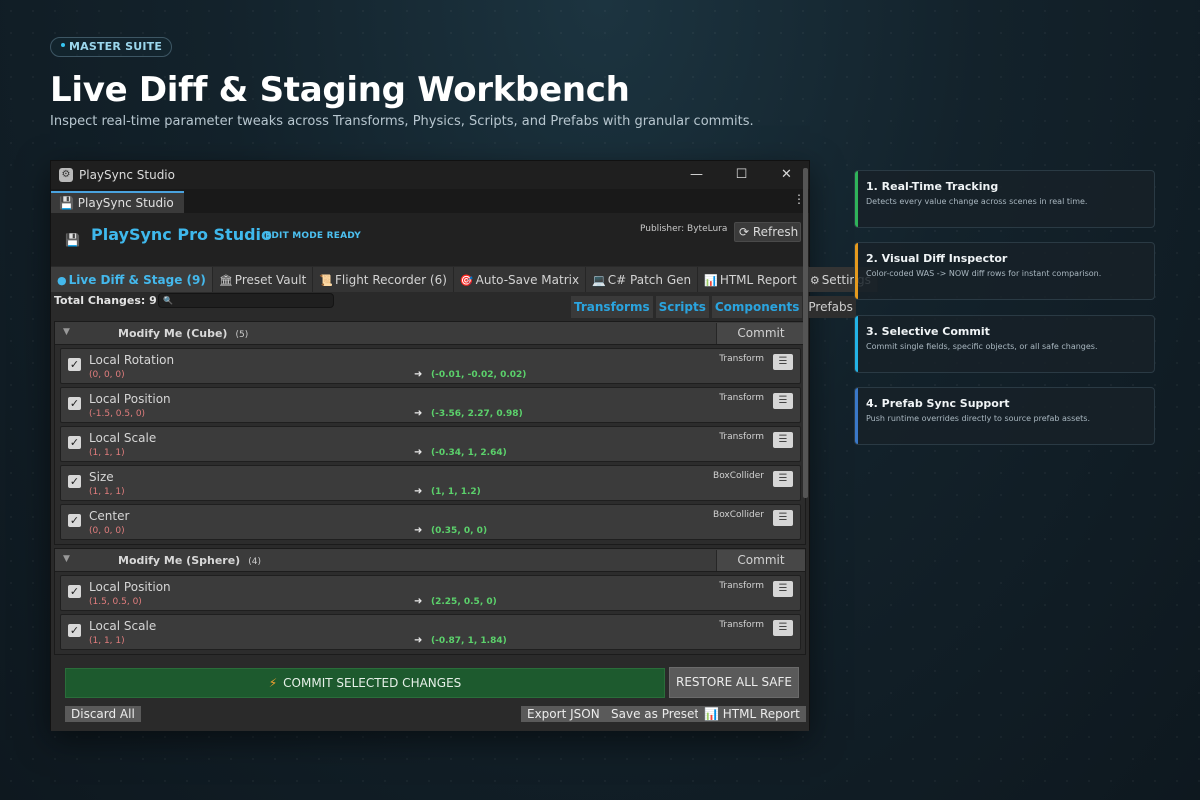 This screenshot has width=1200, height=800. Describe the element at coordinates (430, 568) in the screenshot. I see `group-header: ▼ Modify Me (Sphere) (4) Commit Object` at that location.